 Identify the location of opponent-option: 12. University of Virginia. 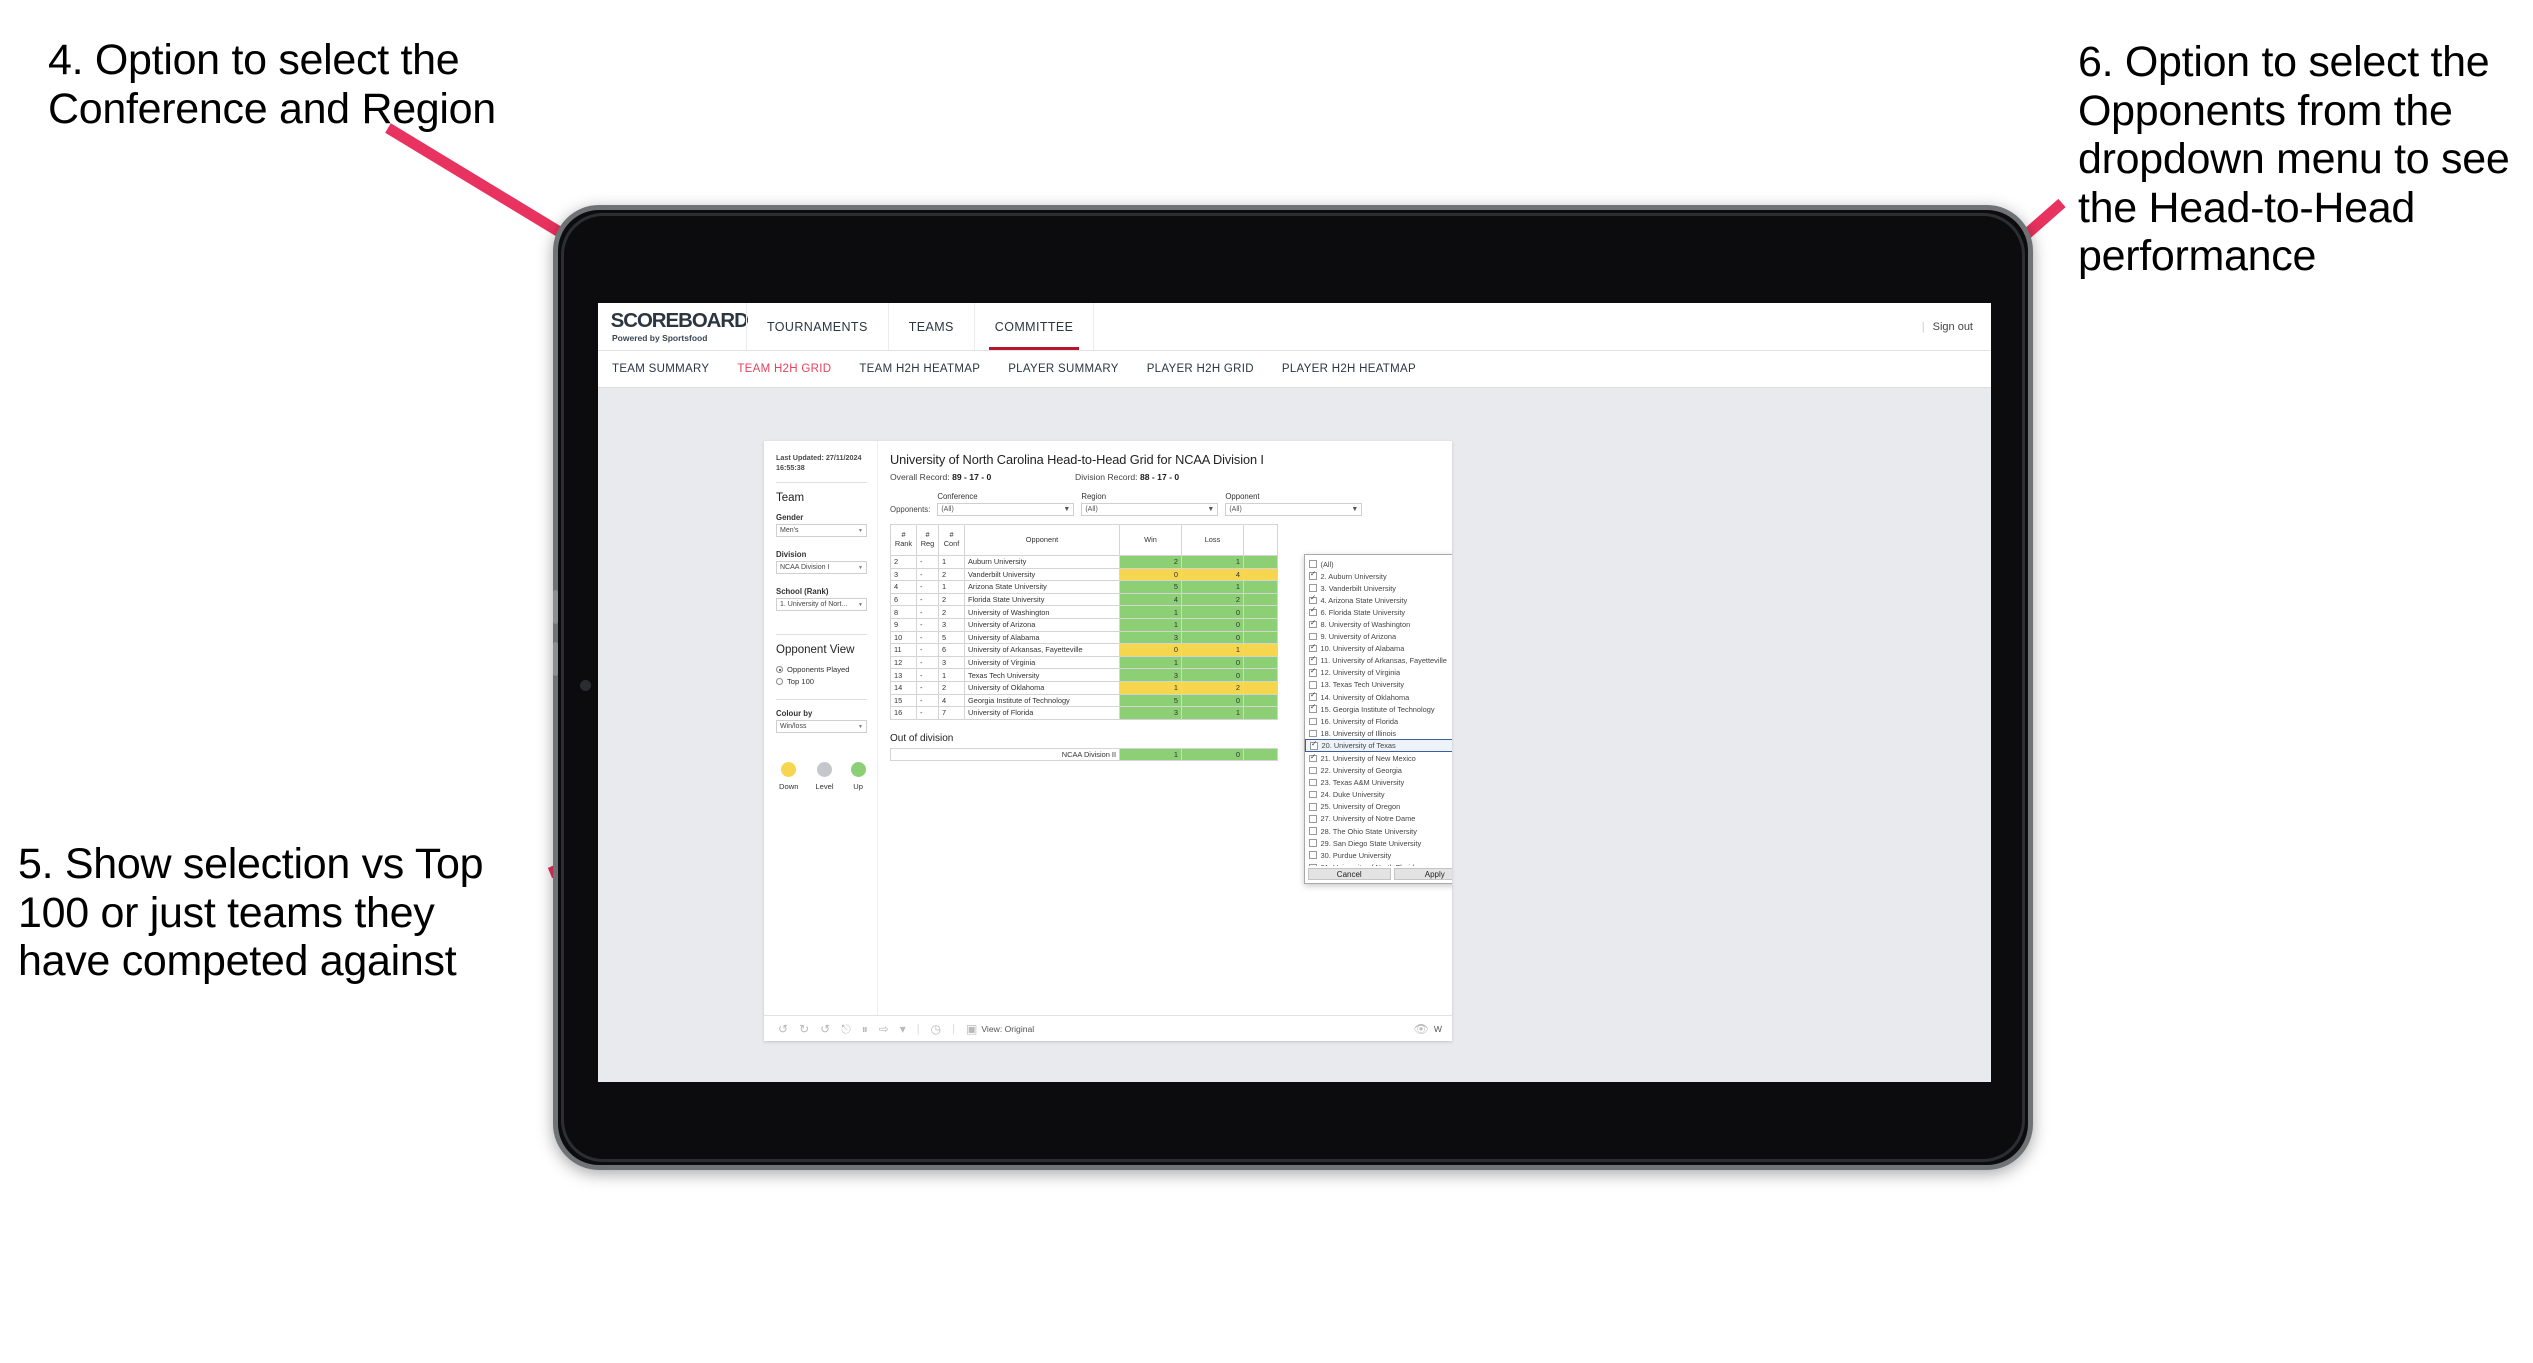
(1378, 673).